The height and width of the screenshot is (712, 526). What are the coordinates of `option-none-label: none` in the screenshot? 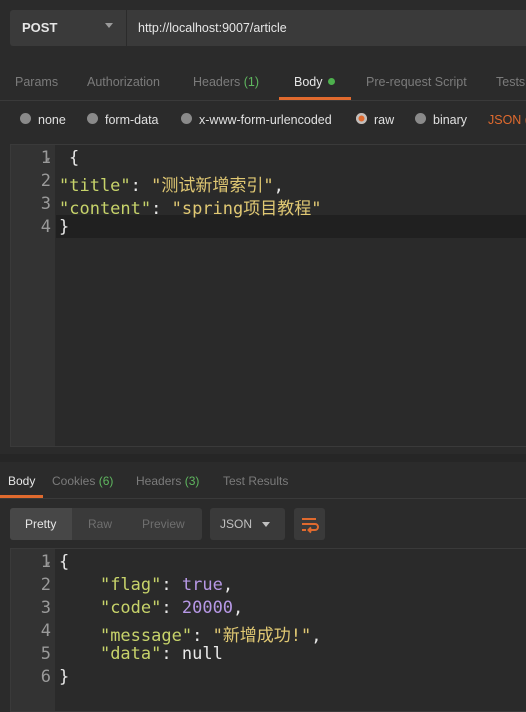 It's located at (52, 120).